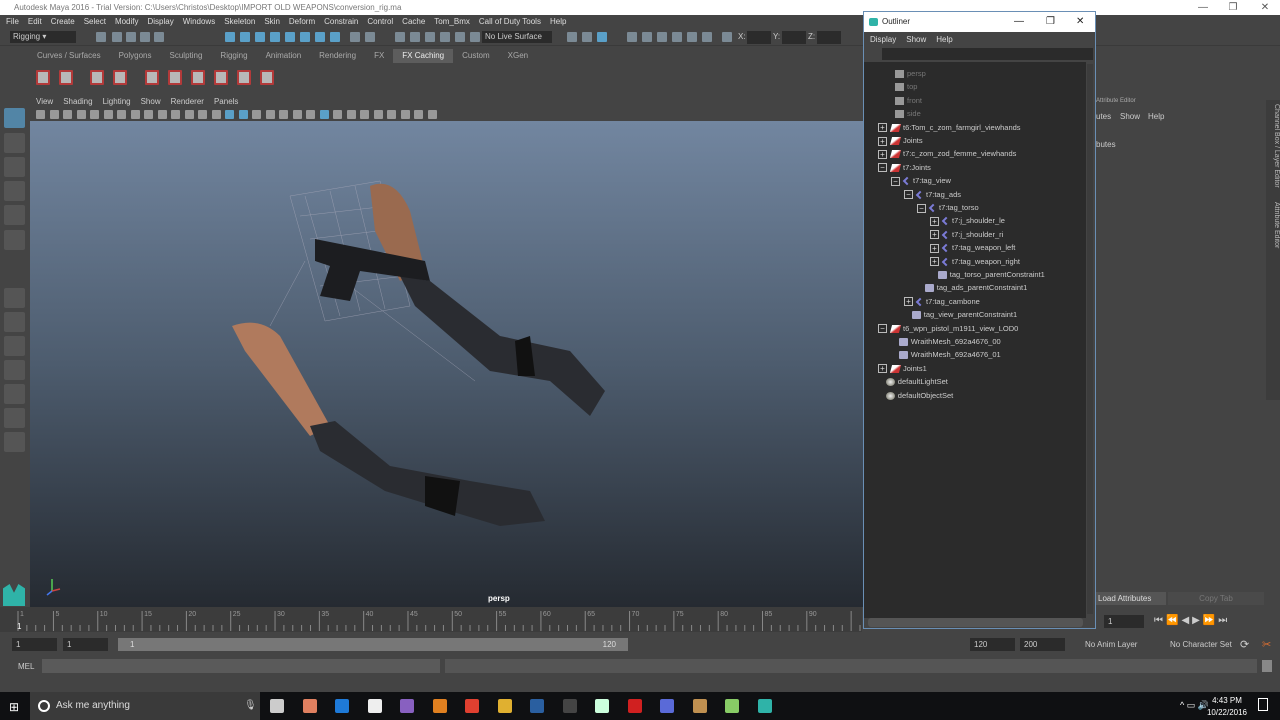 This screenshot has height=720, width=1280. Describe the element at coordinates (476, 56) in the screenshot. I see `shelf-tab-custom: Custom` at that location.